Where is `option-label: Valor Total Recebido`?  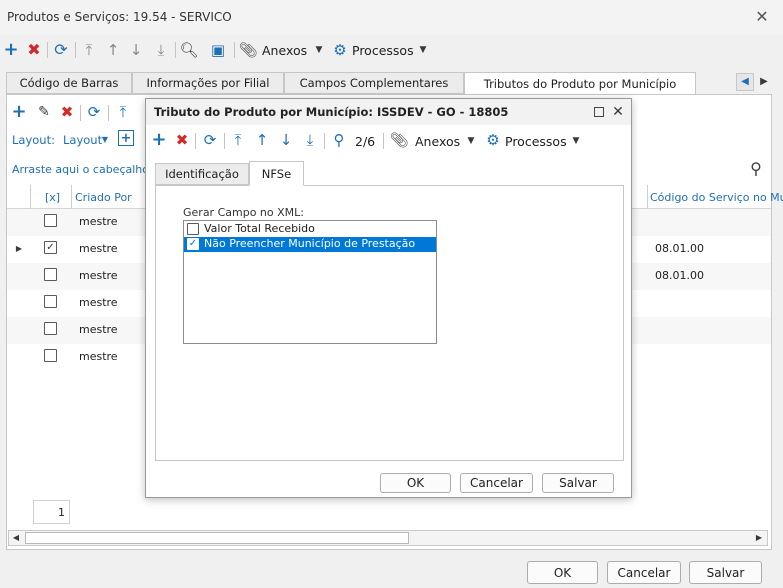
option-label: Valor Total Recebido is located at coordinates (259, 228).